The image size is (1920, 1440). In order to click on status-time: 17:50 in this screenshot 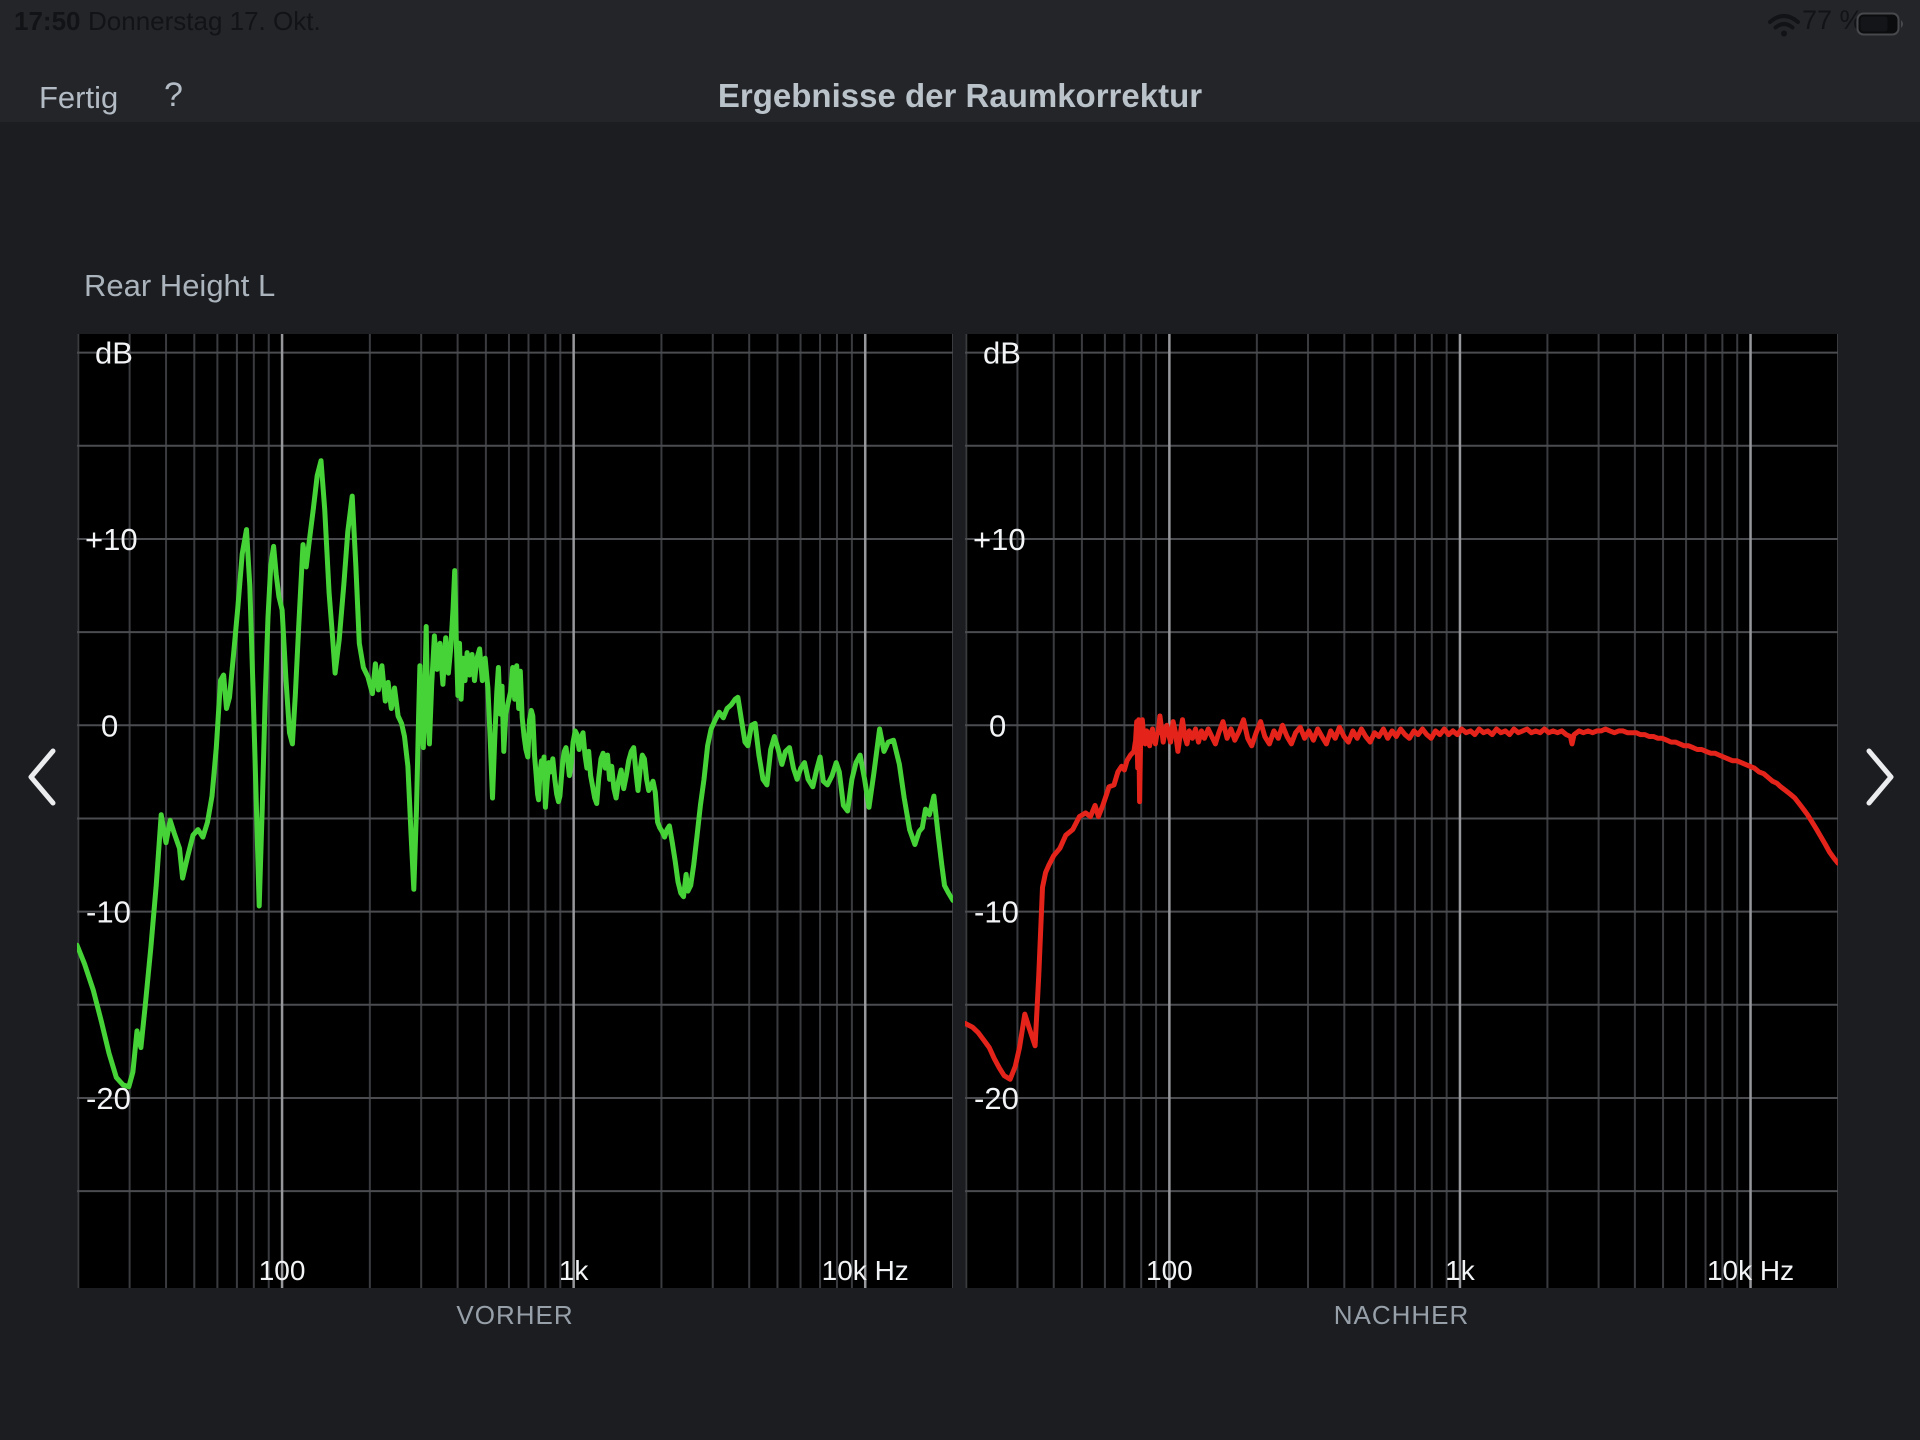, I will do `click(47, 21)`.